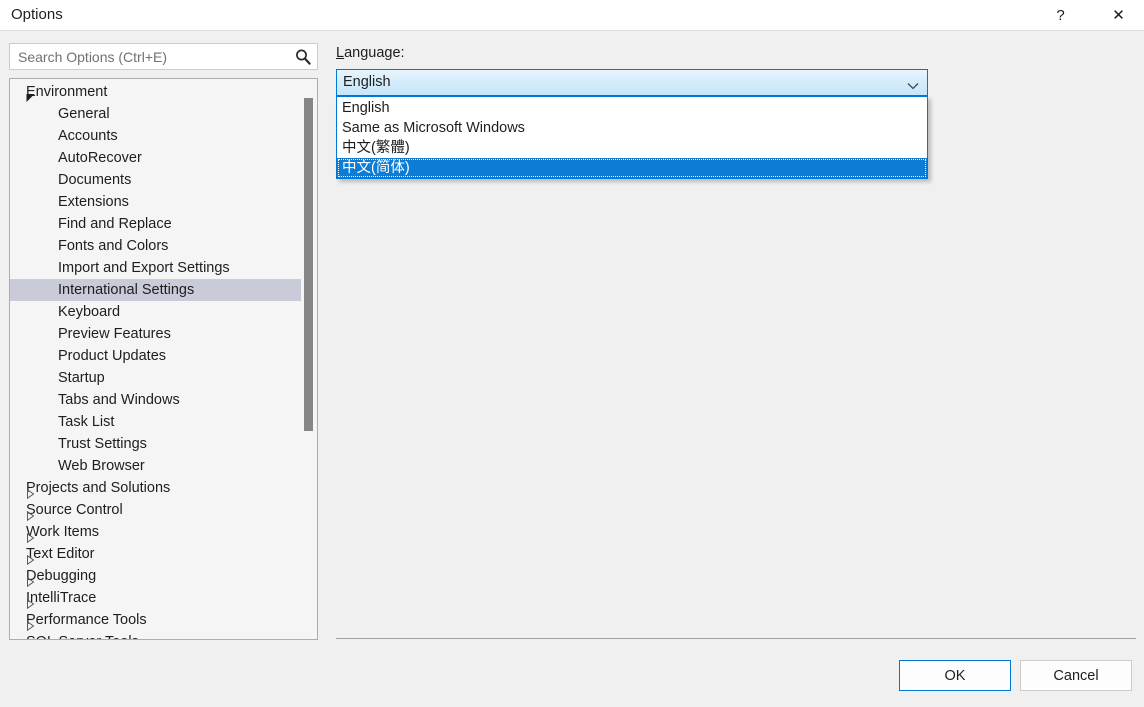  I want to click on tree-item-label: Keyboard, so click(89, 312).